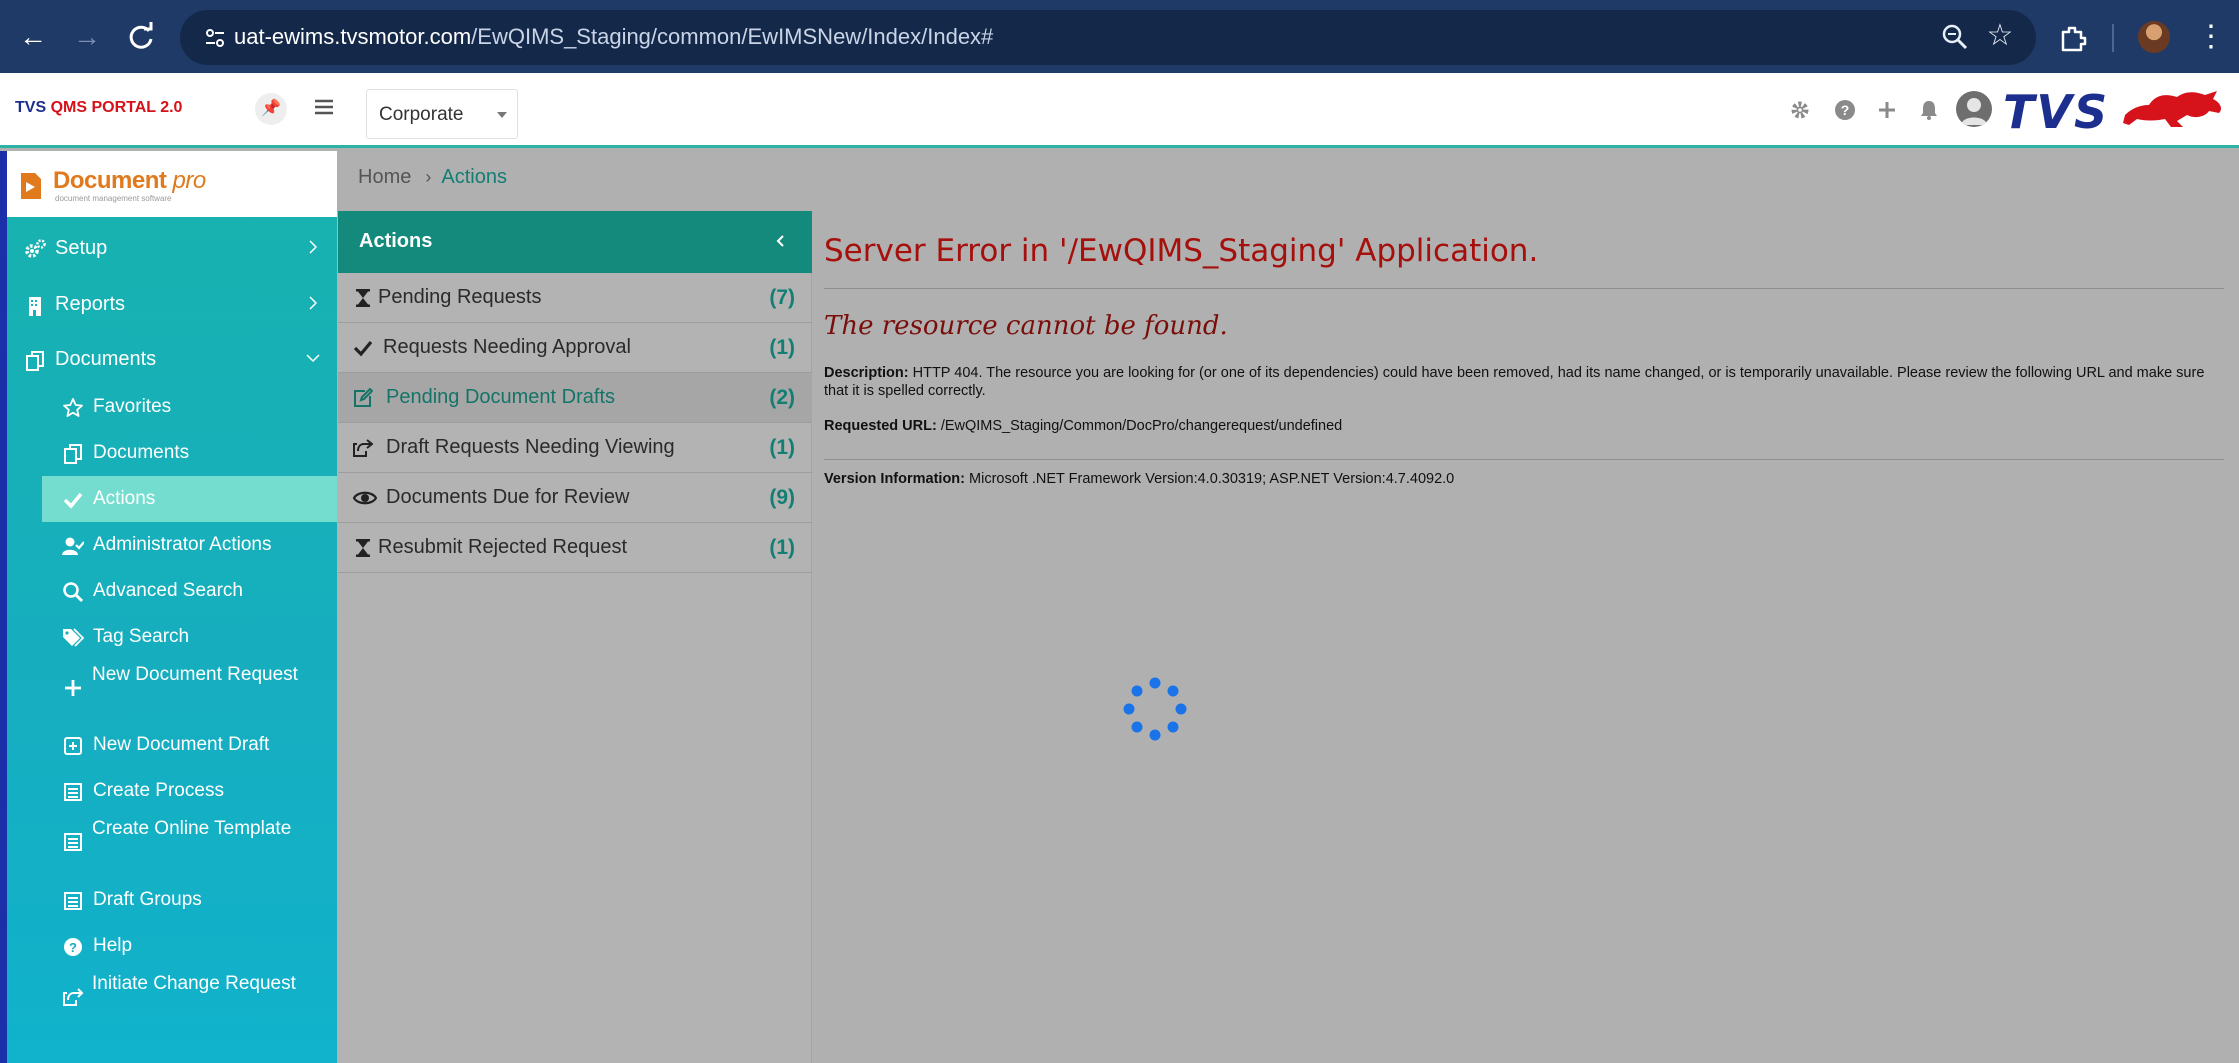  Describe the element at coordinates (1026, 326) in the screenshot. I see `error-subtitle: The resource cannot be found.` at that location.